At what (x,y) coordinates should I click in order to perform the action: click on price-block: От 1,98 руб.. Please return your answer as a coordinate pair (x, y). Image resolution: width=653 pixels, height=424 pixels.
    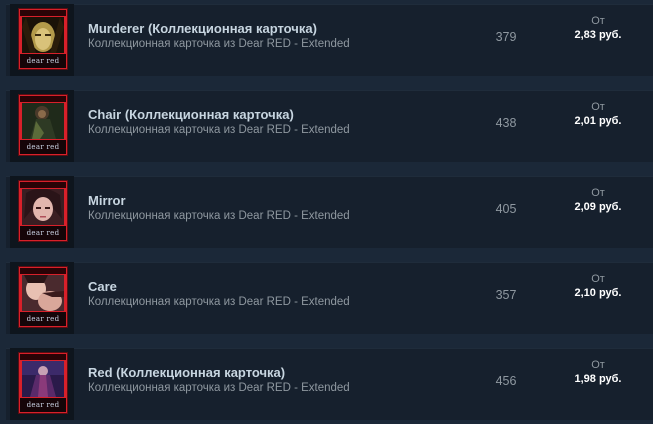
    Looking at the image, I should click on (598, 372).